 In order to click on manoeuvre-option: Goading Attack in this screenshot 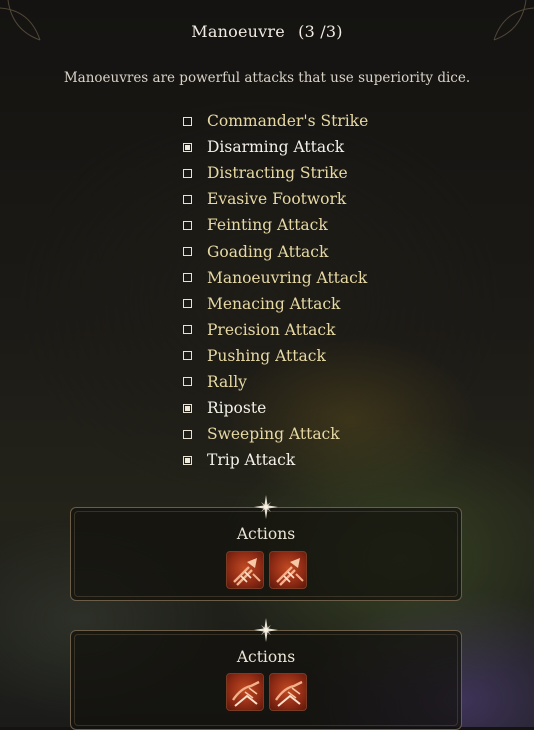, I will do `click(275, 251)`.